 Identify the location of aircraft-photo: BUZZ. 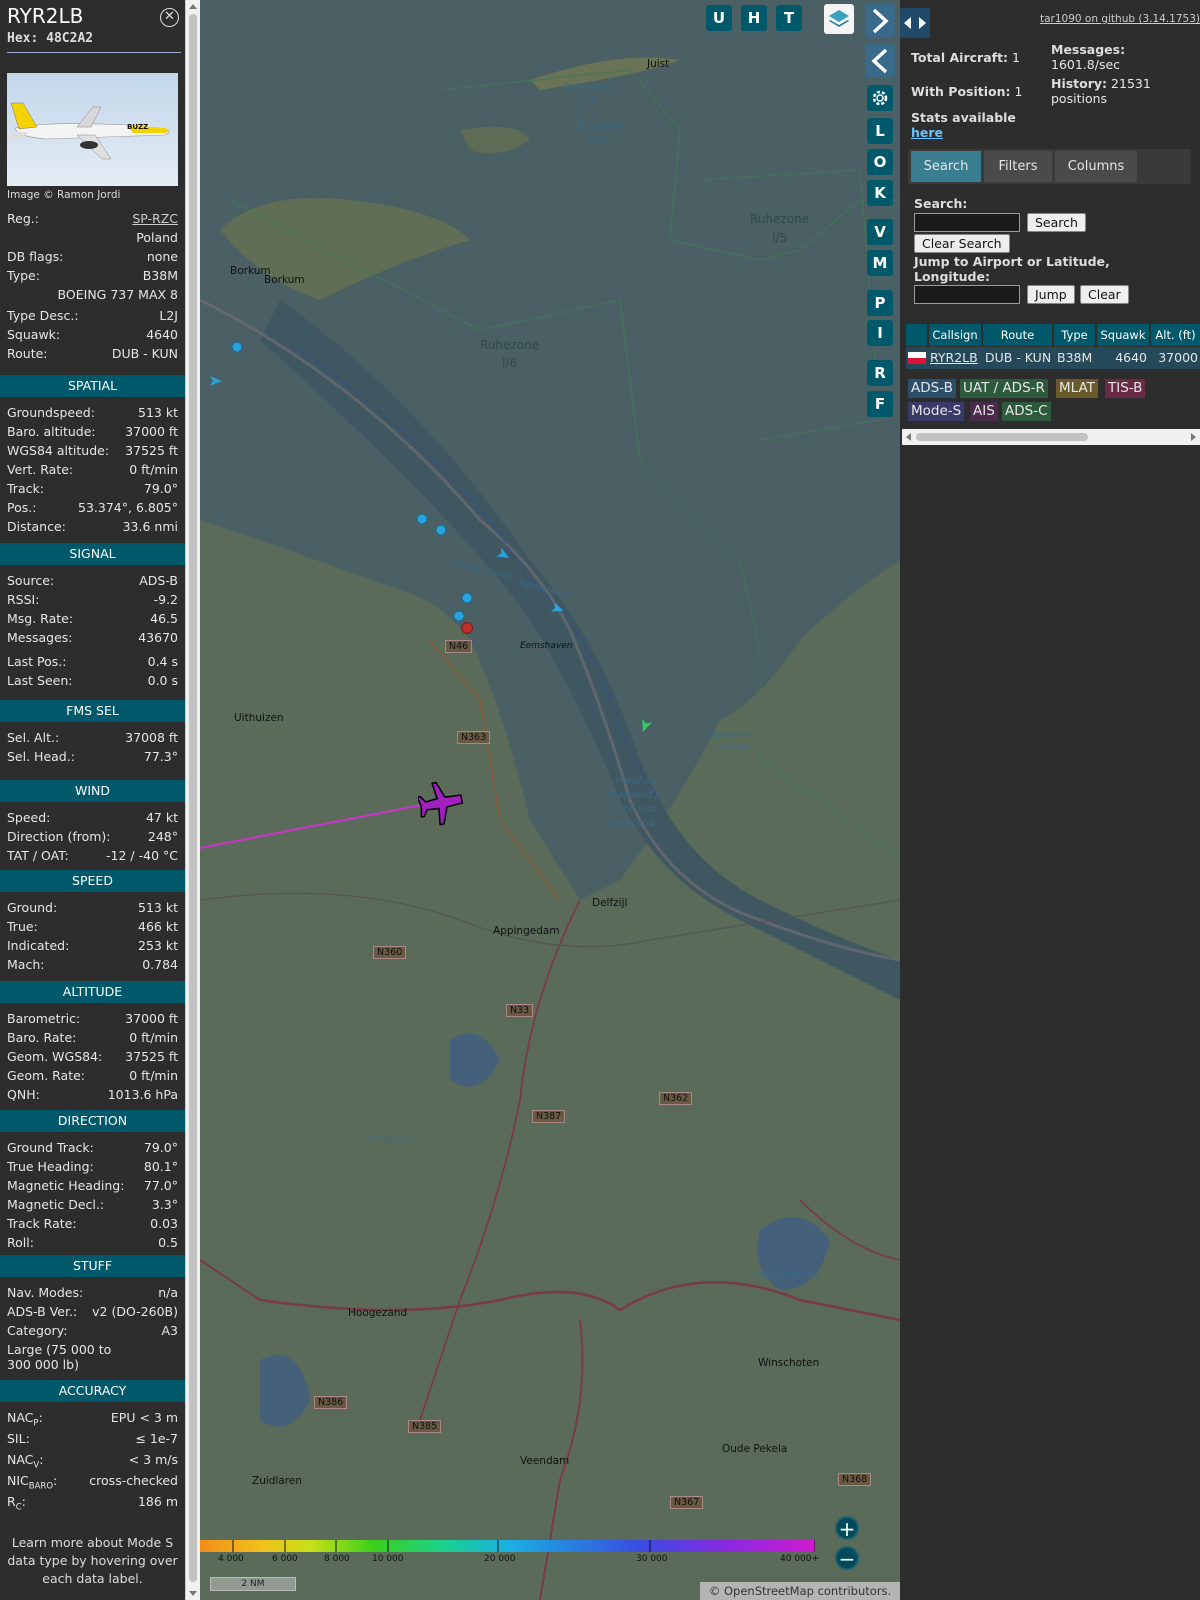
(92, 129).